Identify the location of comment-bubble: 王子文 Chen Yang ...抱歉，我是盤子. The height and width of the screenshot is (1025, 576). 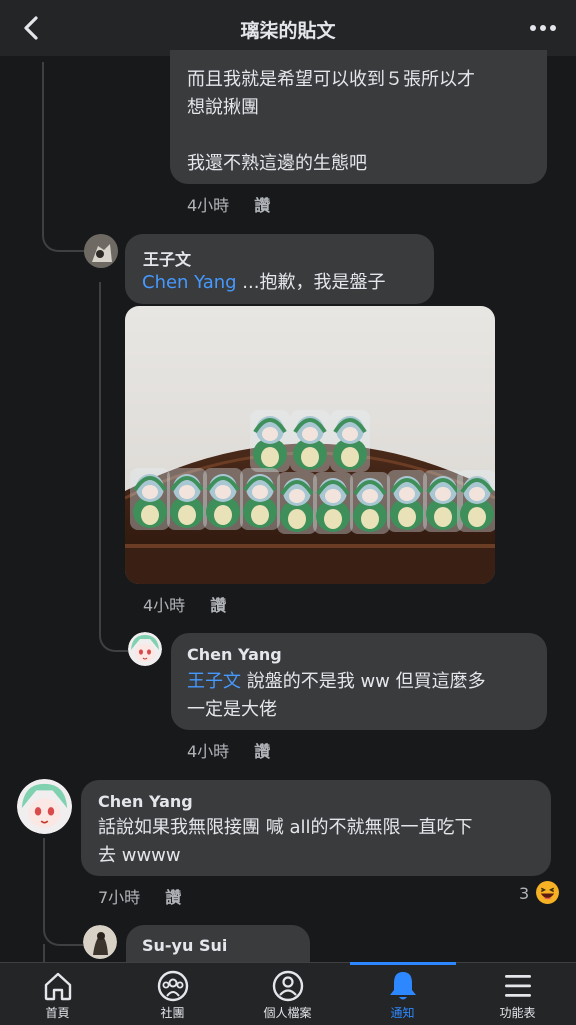
(279, 269).